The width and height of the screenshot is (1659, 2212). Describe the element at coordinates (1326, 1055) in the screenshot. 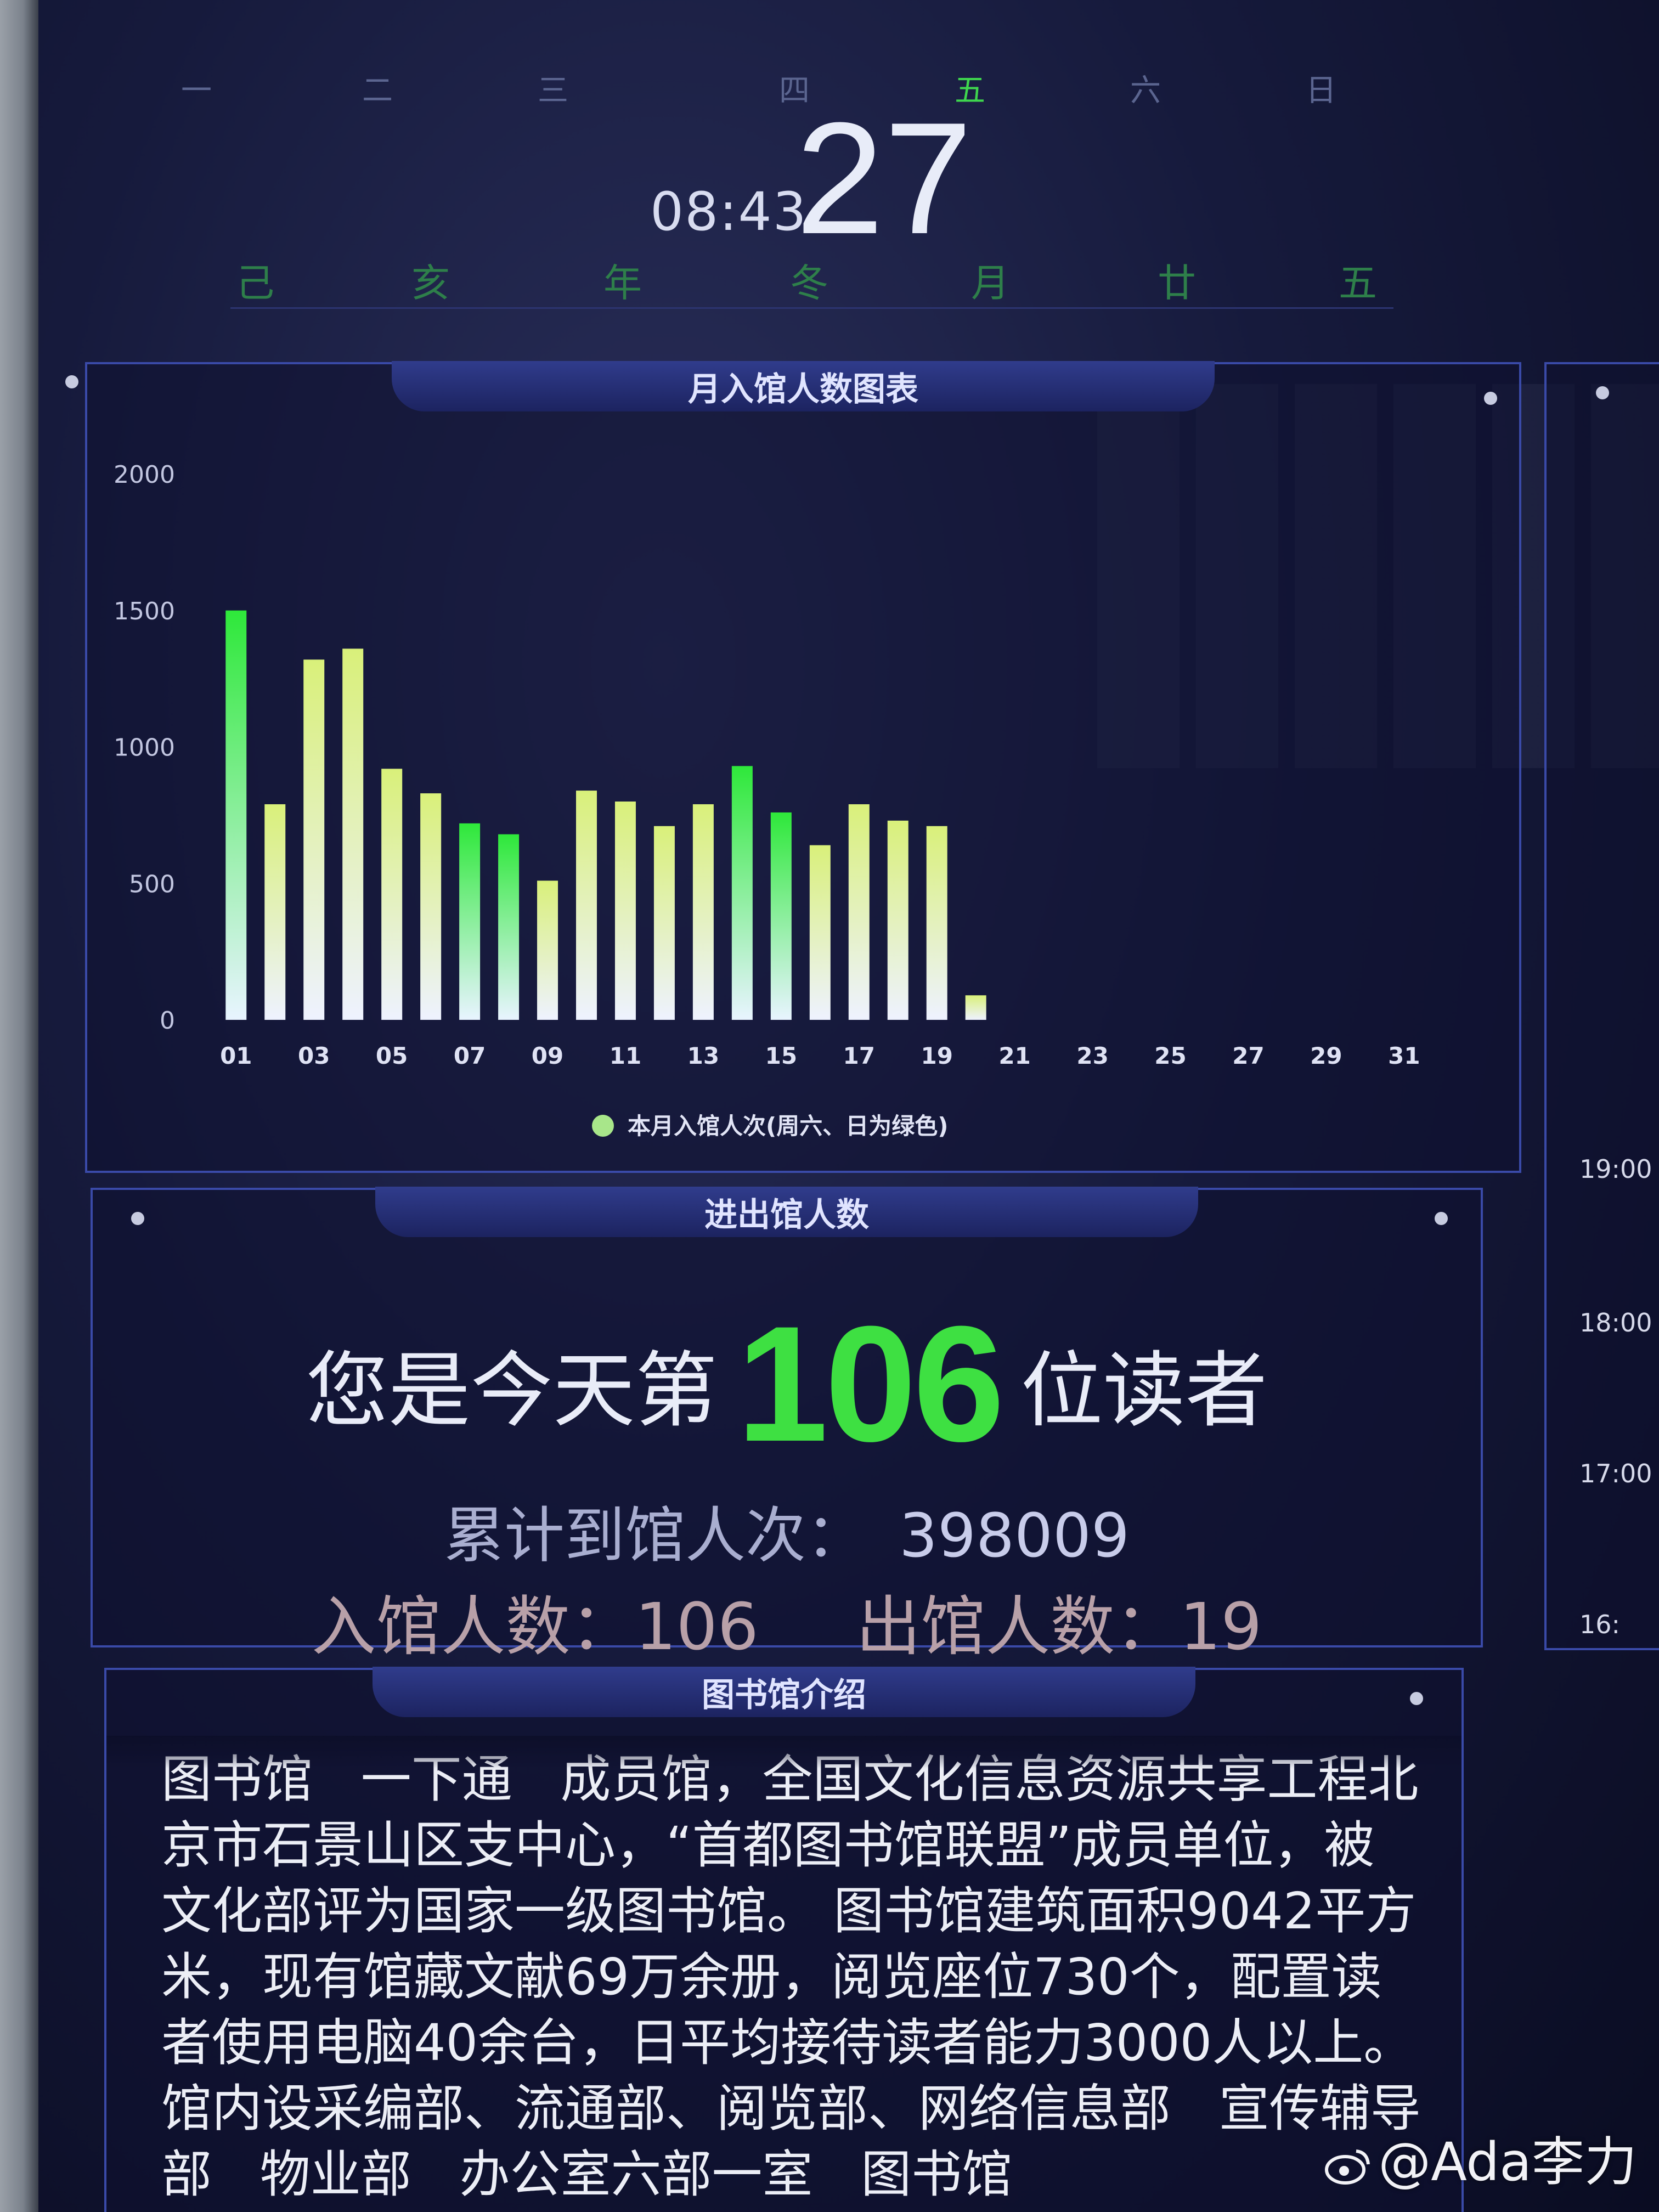

I see `x-tick-label: 29` at that location.